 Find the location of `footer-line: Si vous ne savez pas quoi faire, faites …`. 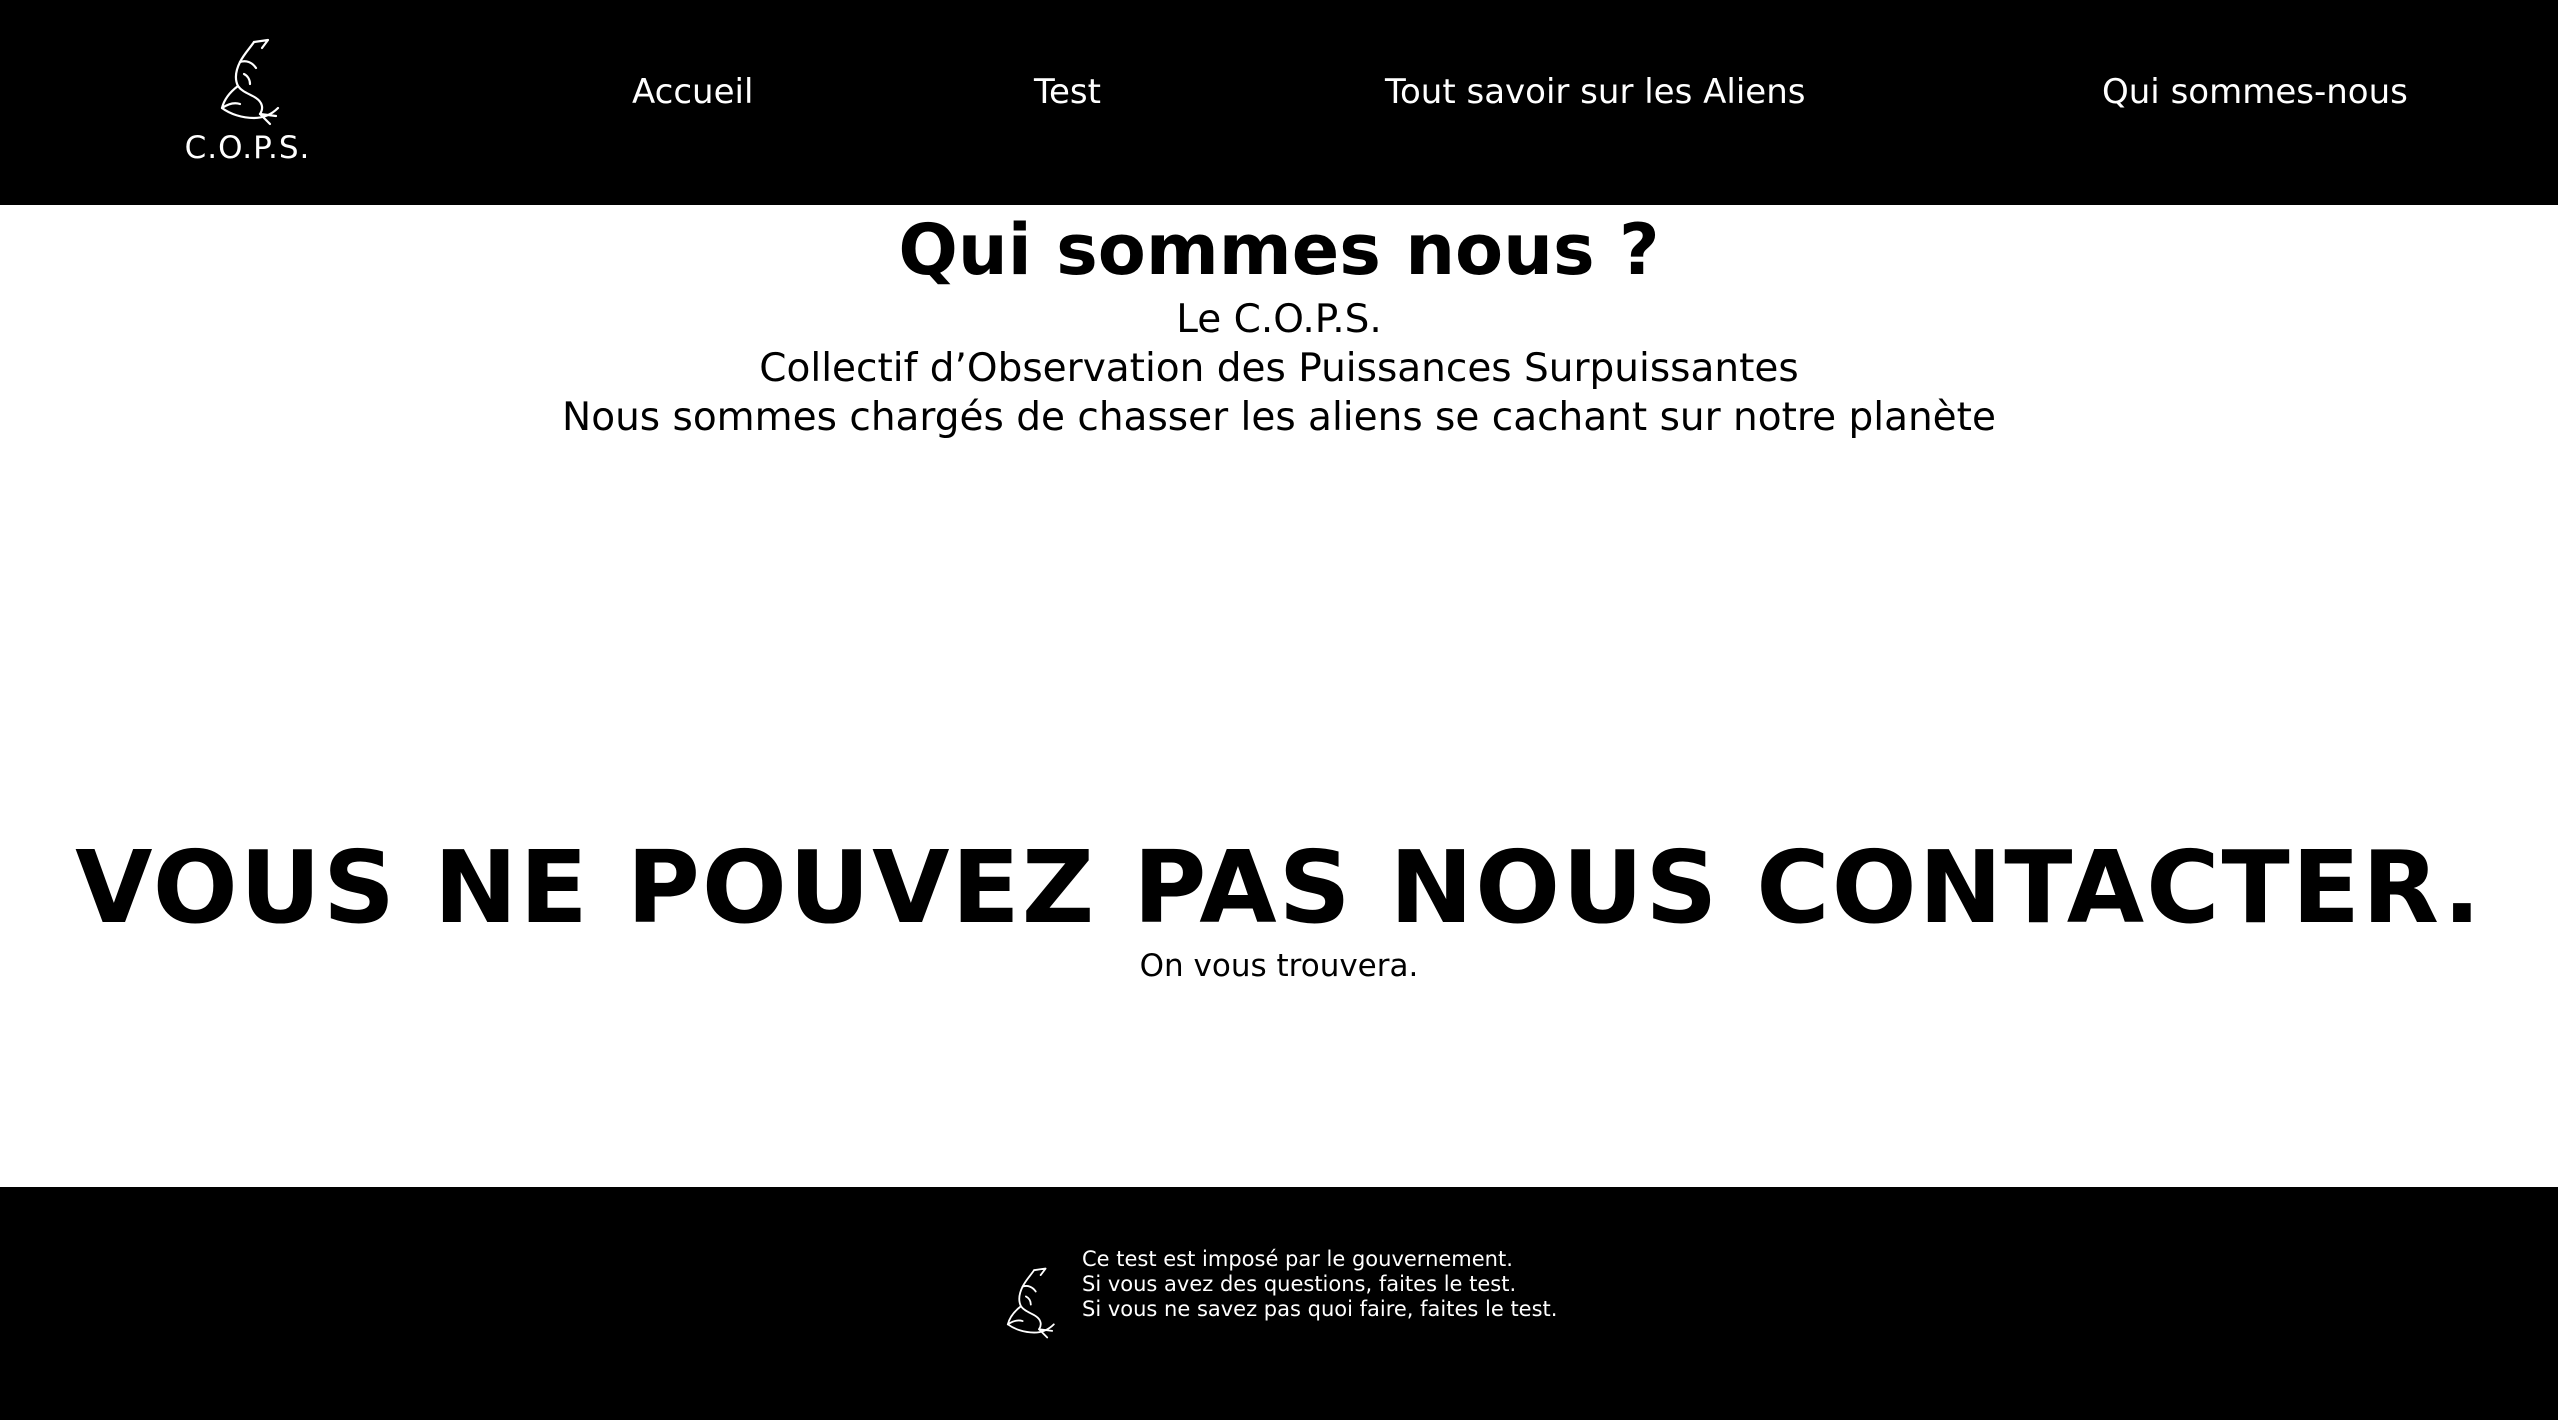

footer-line: Si vous ne savez pas quoi faire, faites … is located at coordinates (1320, 1309).